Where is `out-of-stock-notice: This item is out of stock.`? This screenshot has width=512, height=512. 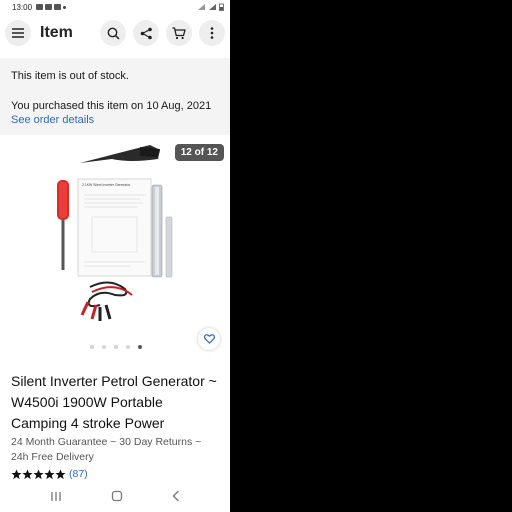 out-of-stock-notice: This item is out of stock. is located at coordinates (70, 76).